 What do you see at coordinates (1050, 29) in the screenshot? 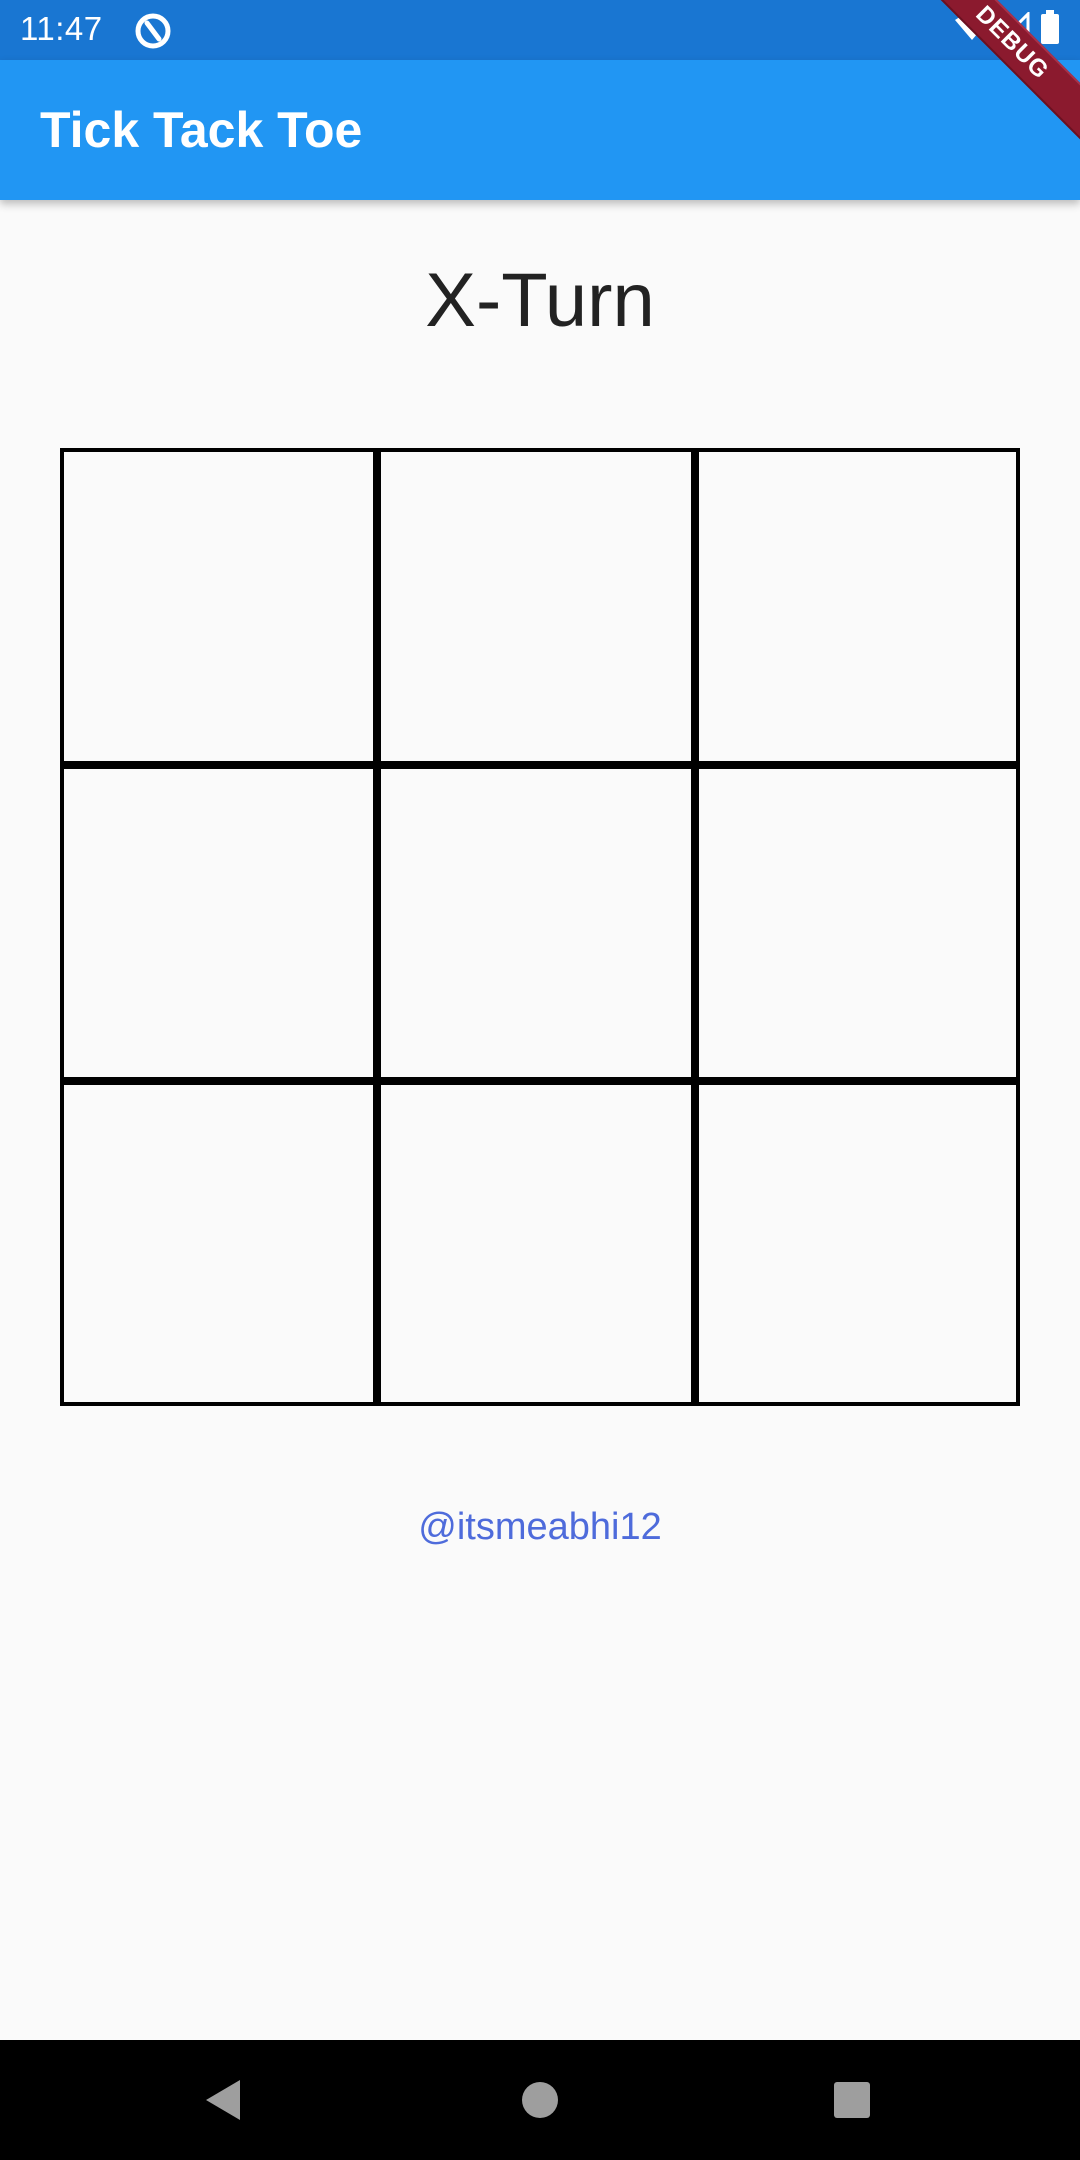
I see `battery-icon` at bounding box center [1050, 29].